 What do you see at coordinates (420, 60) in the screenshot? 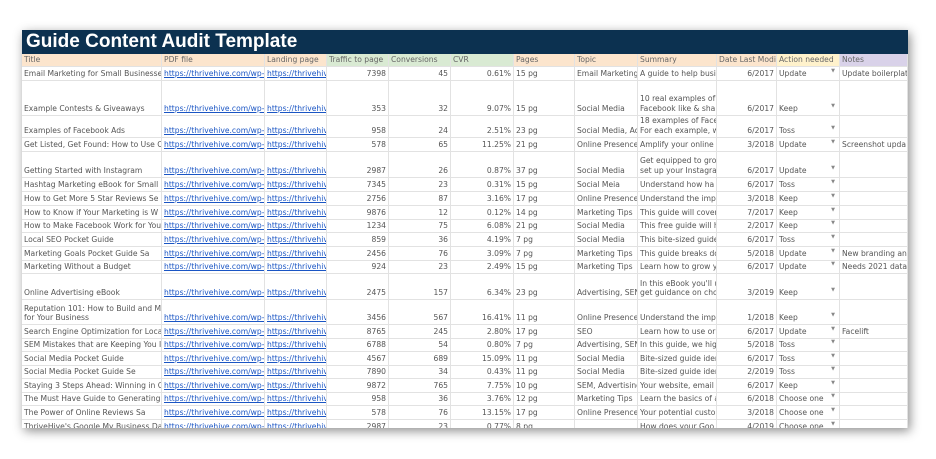
I see `column-header-conversions: Conversions` at bounding box center [420, 60].